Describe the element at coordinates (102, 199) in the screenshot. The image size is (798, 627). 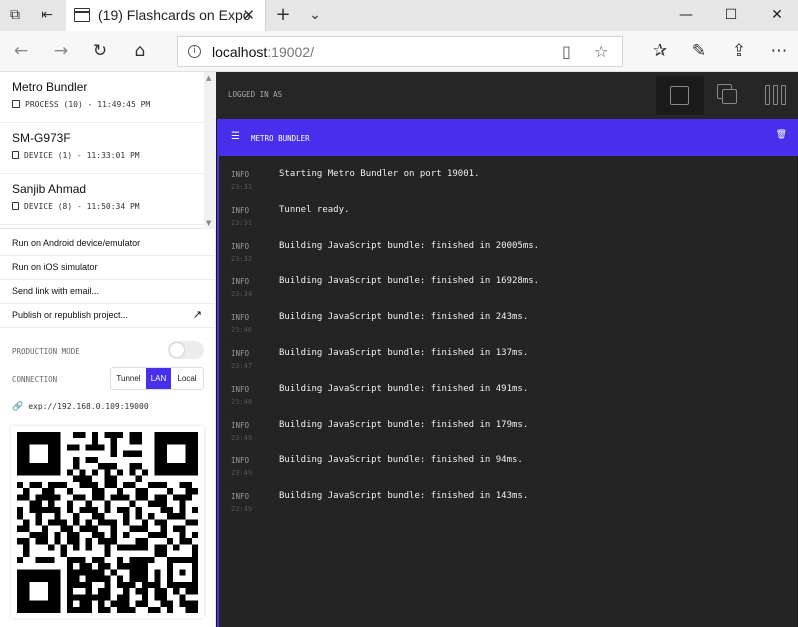
I see `device-item-sanjib-ahmad: Sanjib Ahmad DEVICE (8) - 11:50:34 PM` at that location.